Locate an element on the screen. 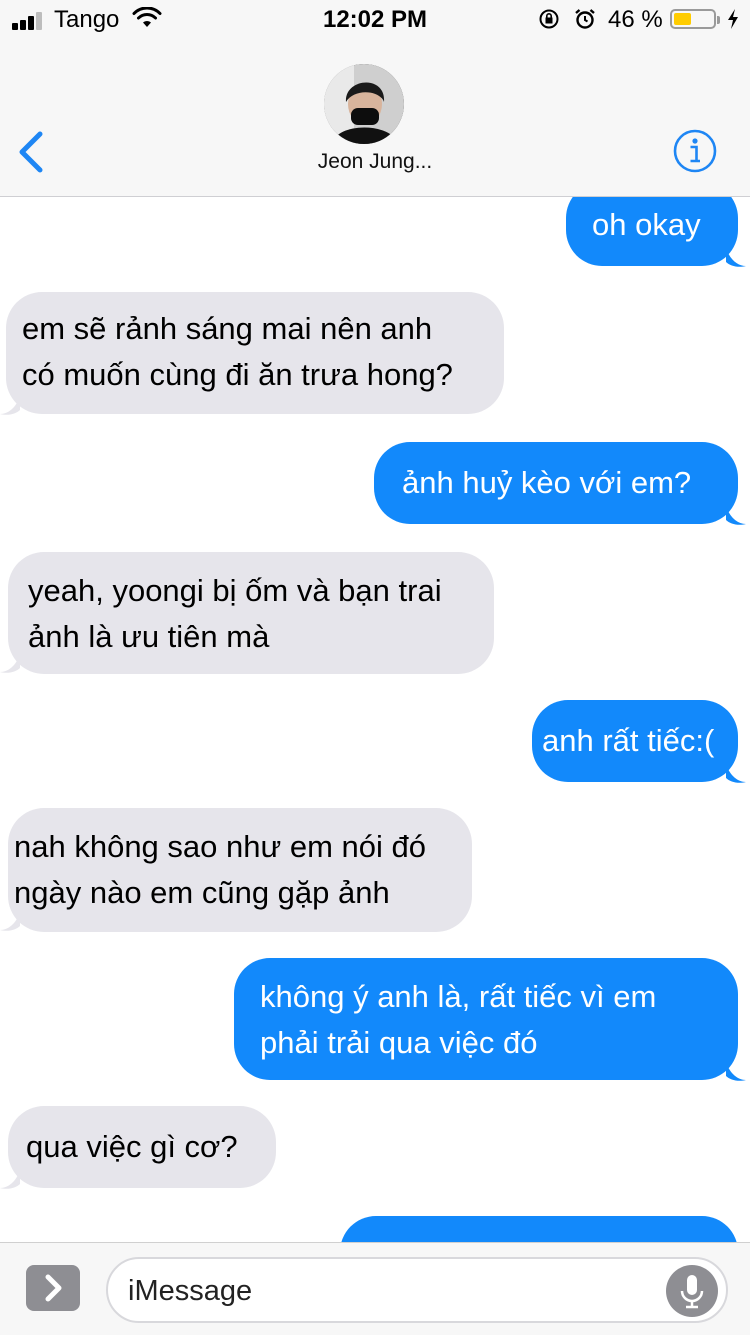  message-bubble-outgoing-partial is located at coordinates (539, 1229).